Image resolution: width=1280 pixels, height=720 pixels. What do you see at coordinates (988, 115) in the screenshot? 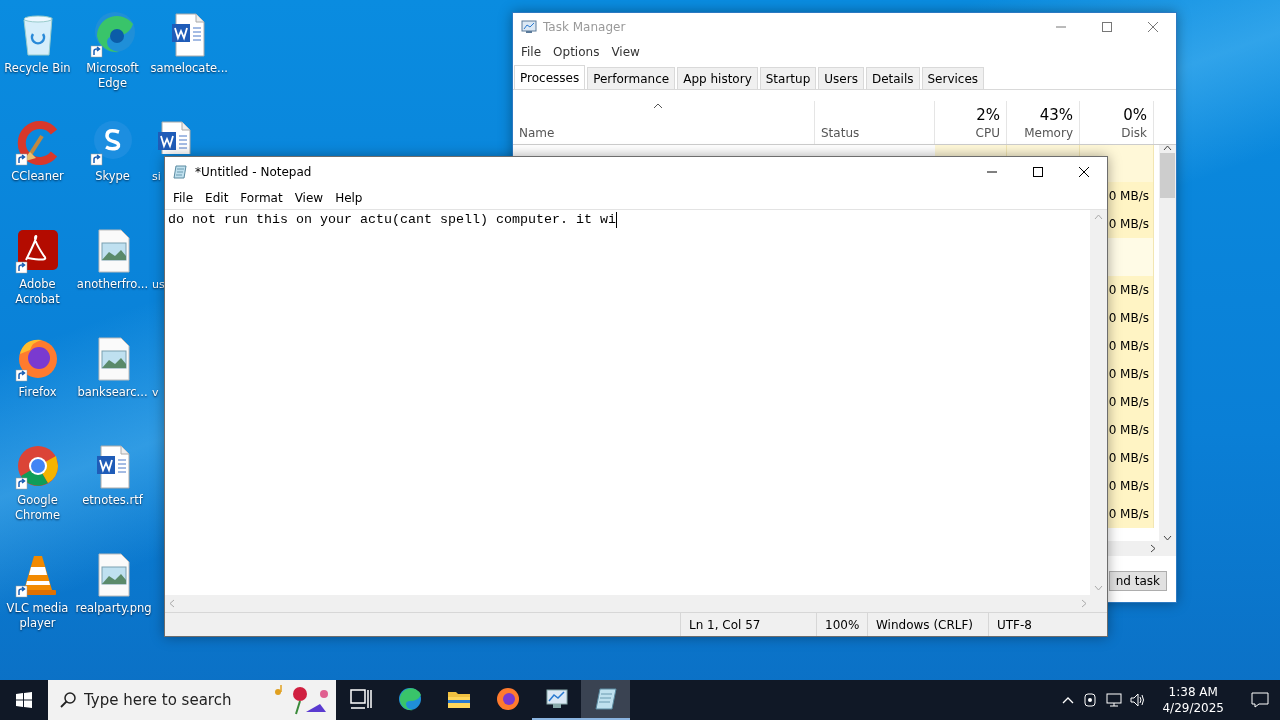
I see `column-total: 2%` at bounding box center [988, 115].